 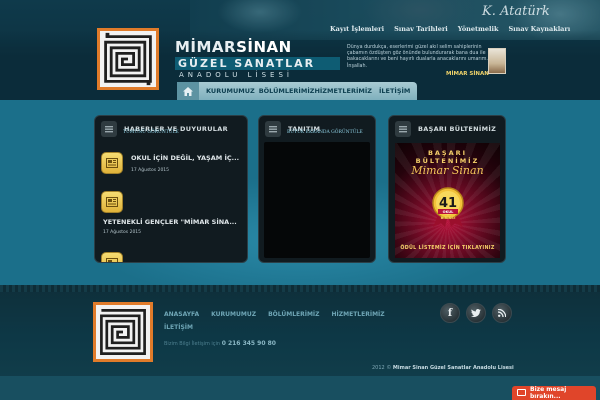 What do you see at coordinates (478, 29) in the screenshot?
I see `top-link-regulation: Yönetmelik` at bounding box center [478, 29].